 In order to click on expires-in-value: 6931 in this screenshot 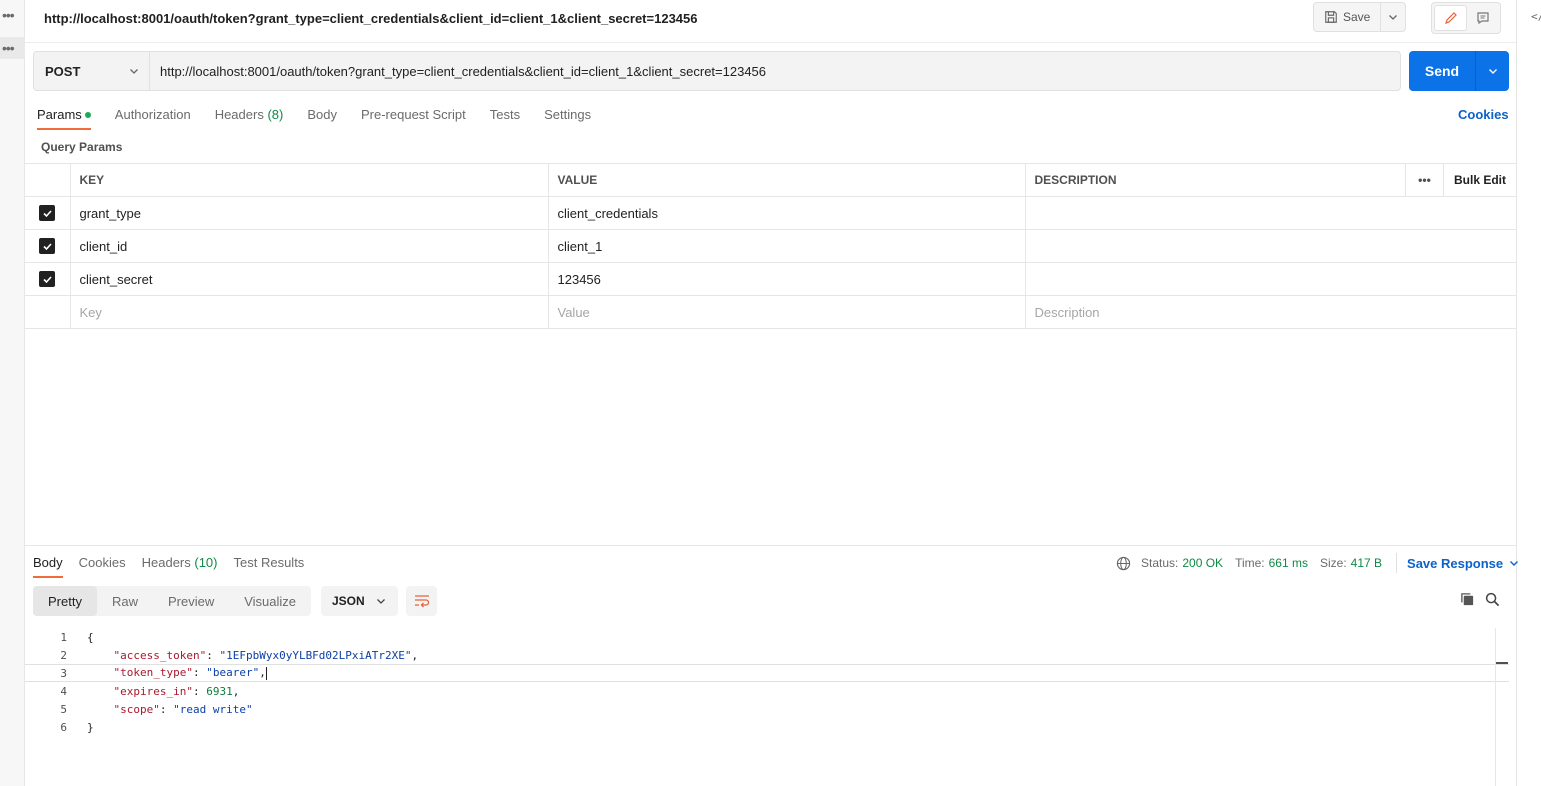, I will do `click(219, 691)`.